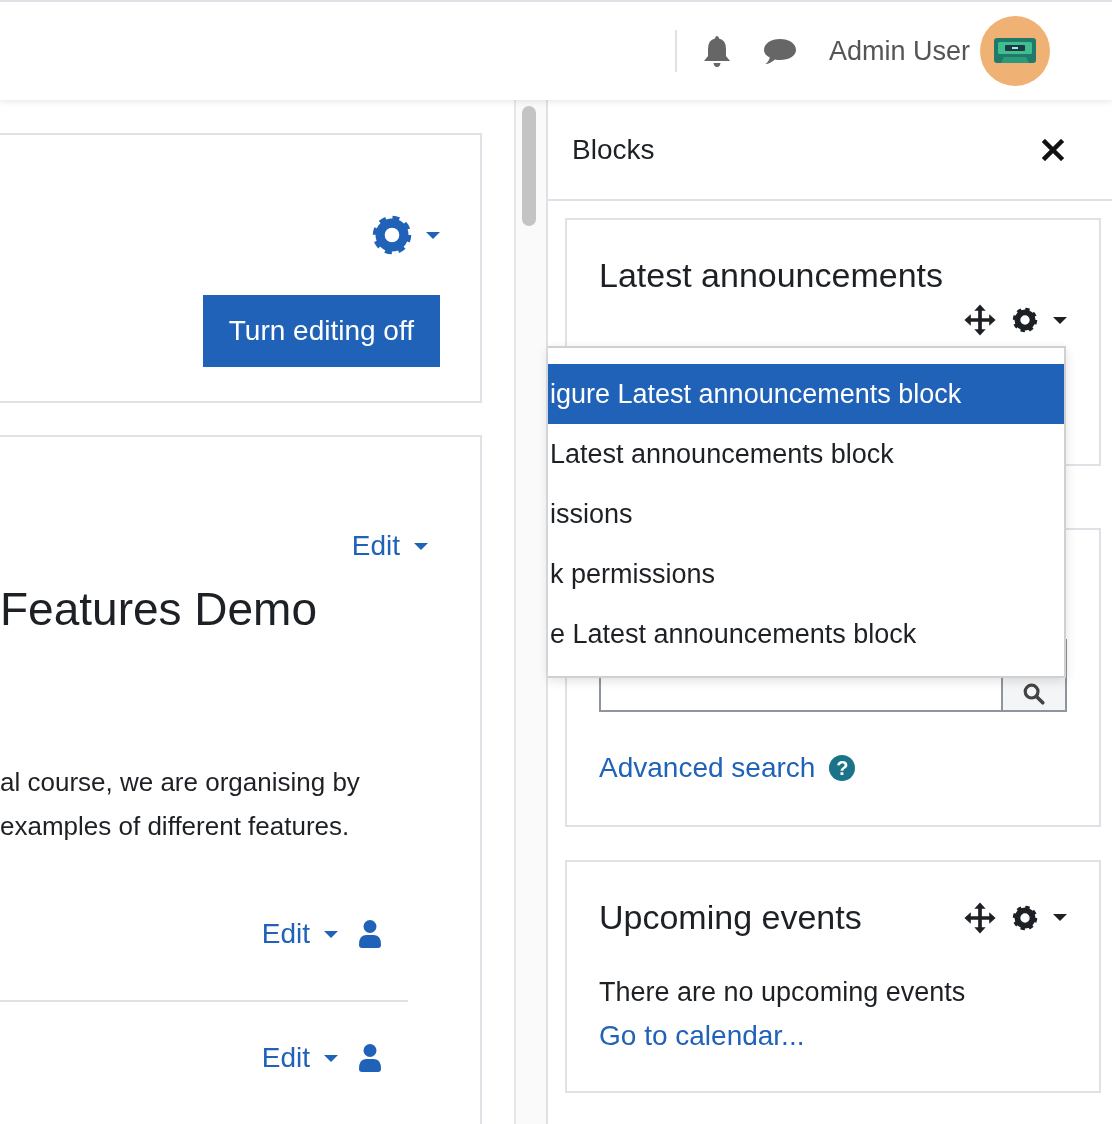 The width and height of the screenshot is (1112, 1124). Describe the element at coordinates (531, 612) in the screenshot. I see `scrollbar` at that location.